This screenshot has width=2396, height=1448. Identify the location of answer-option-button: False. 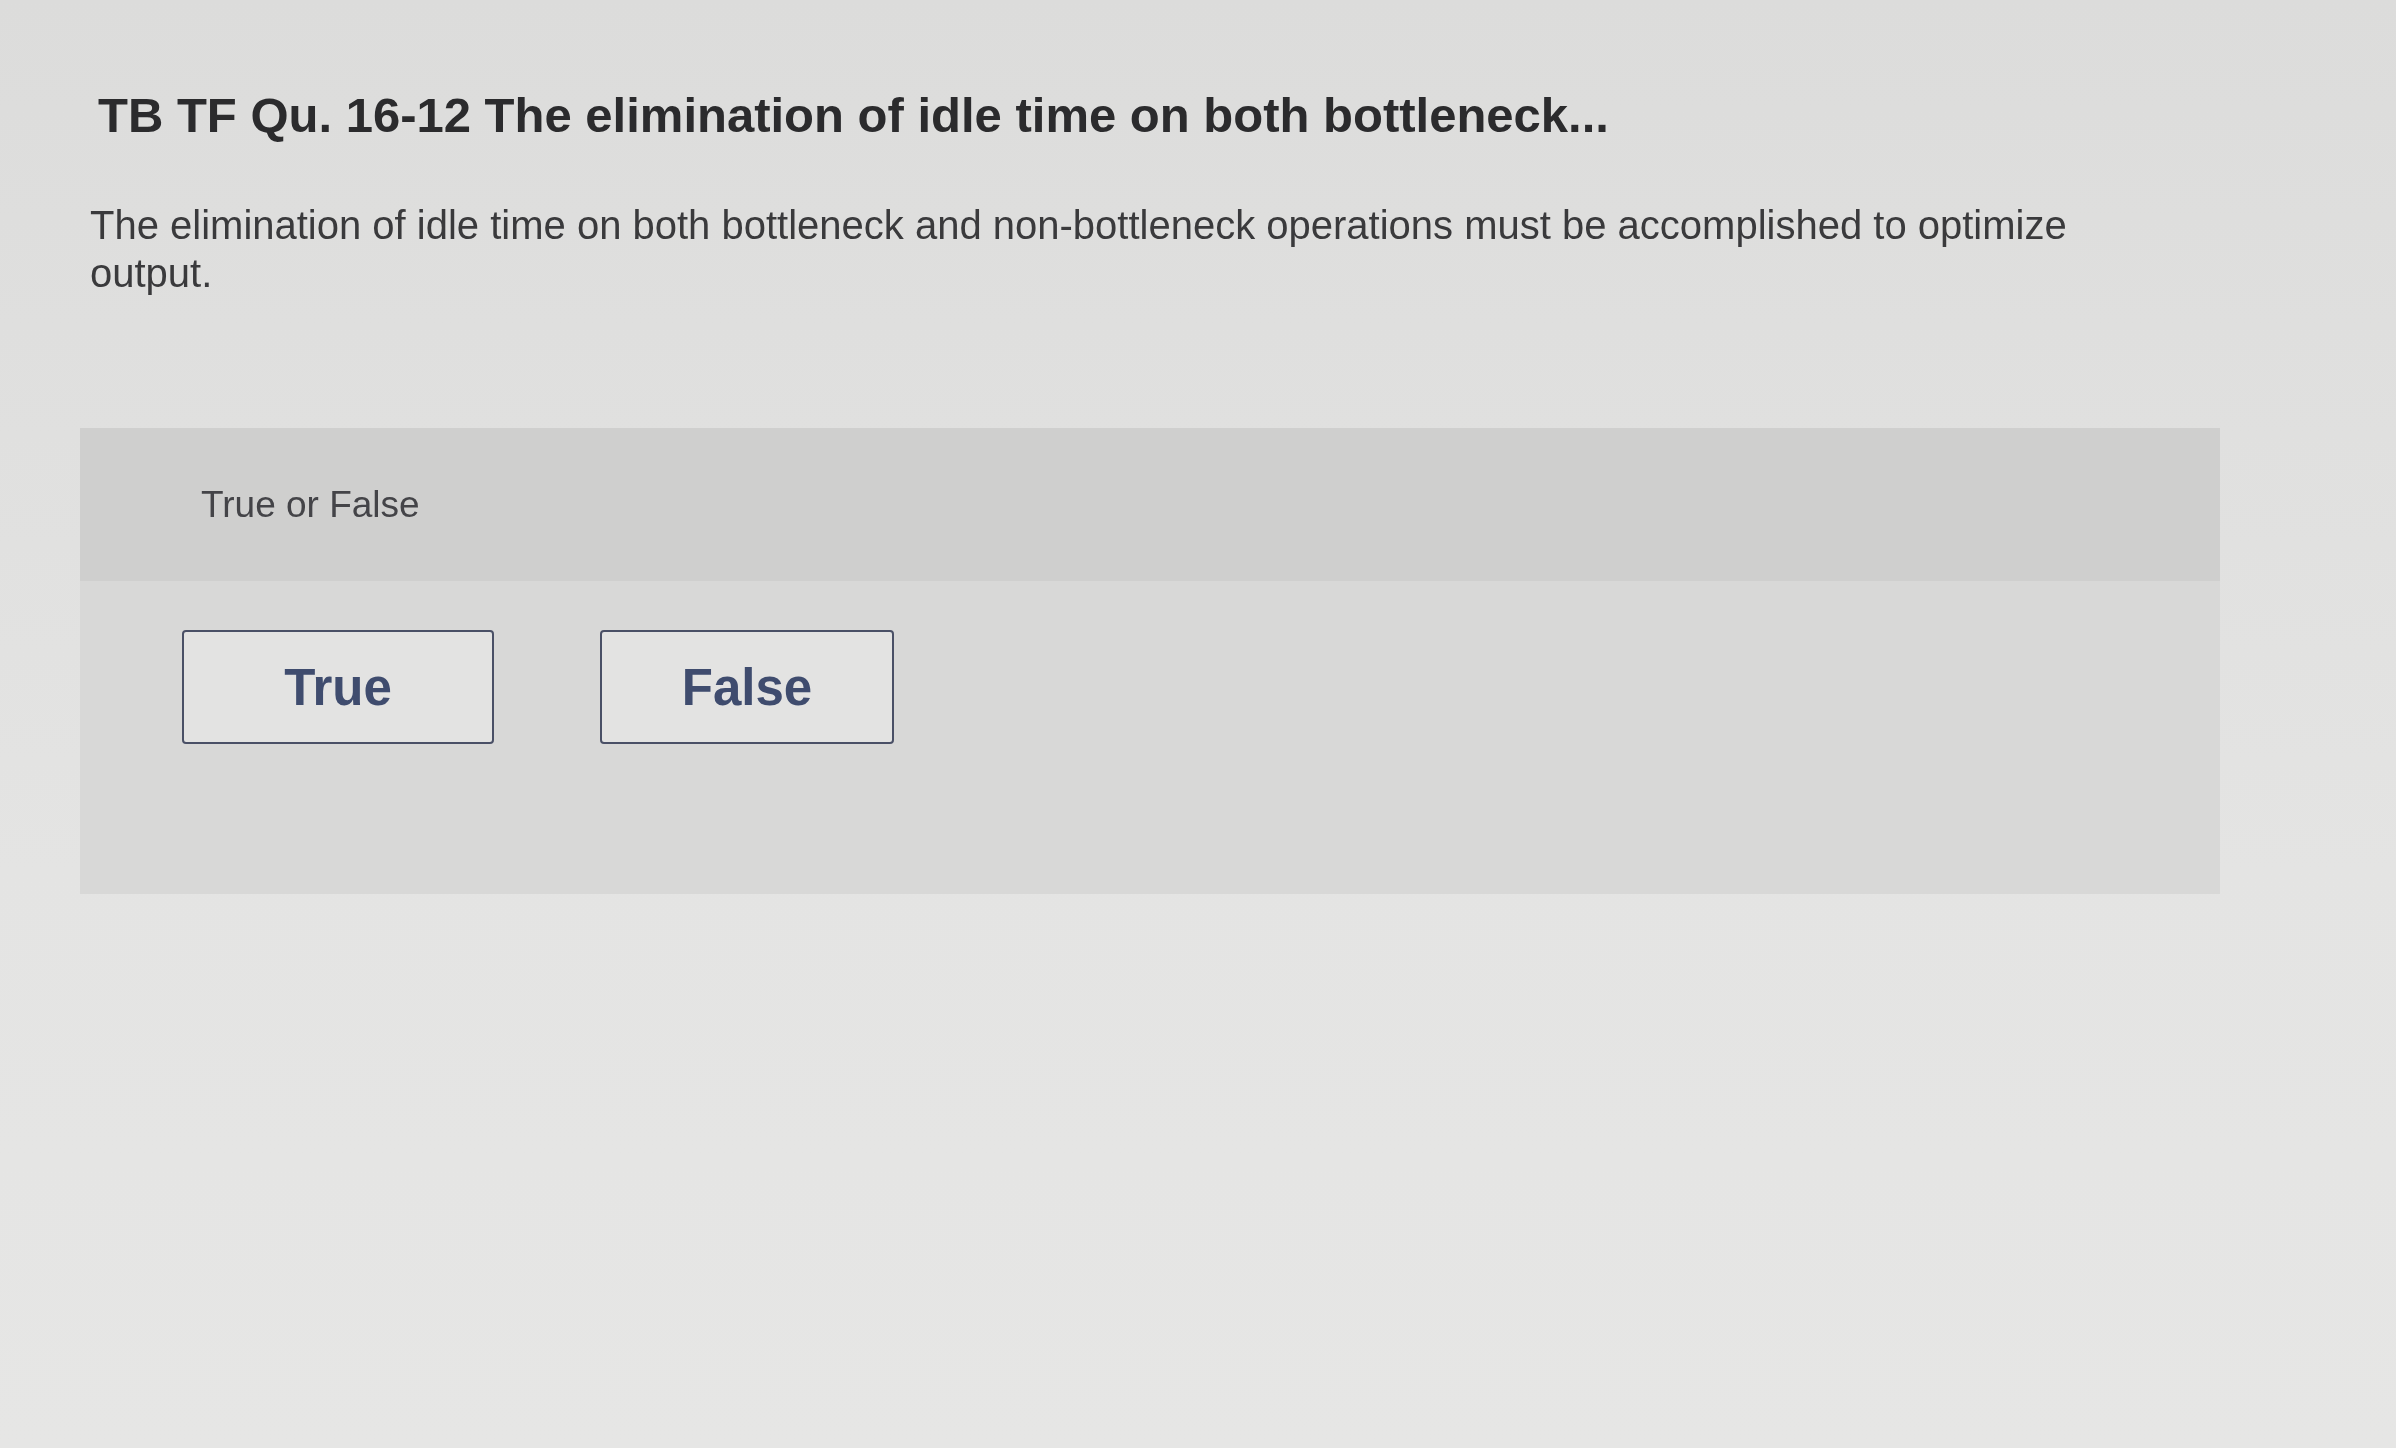
(747, 687).